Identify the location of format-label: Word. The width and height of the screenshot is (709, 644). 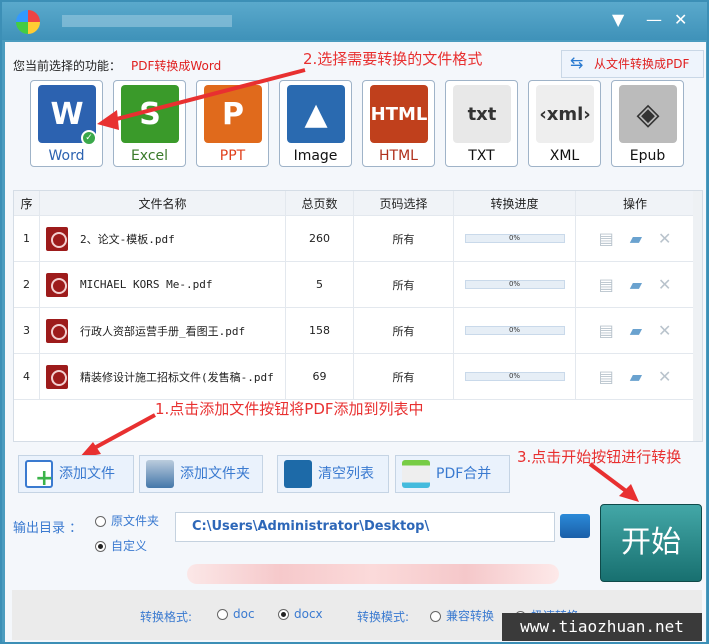
(66, 156).